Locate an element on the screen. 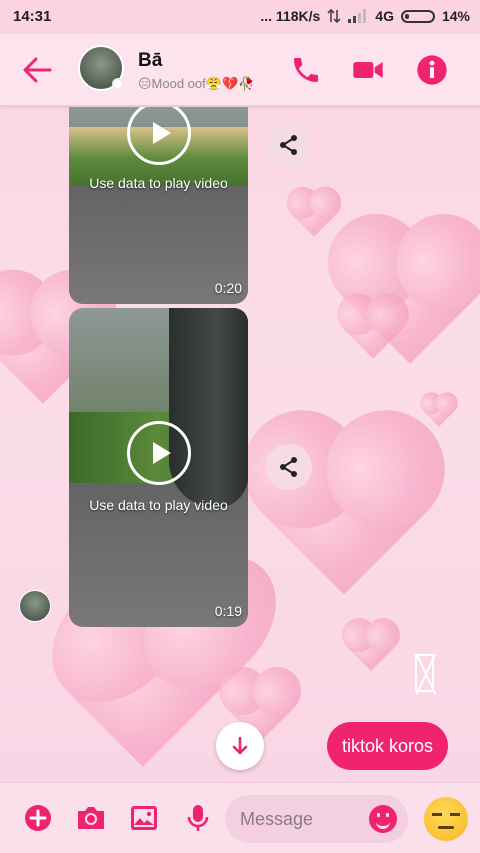  message-placeholder: Message is located at coordinates (277, 818).